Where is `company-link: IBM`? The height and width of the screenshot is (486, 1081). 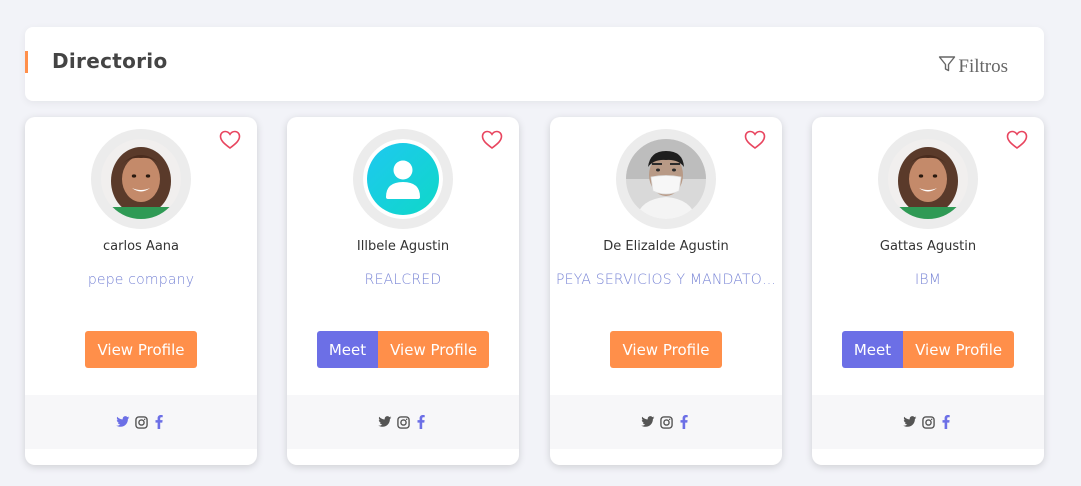 company-link: IBM is located at coordinates (928, 280).